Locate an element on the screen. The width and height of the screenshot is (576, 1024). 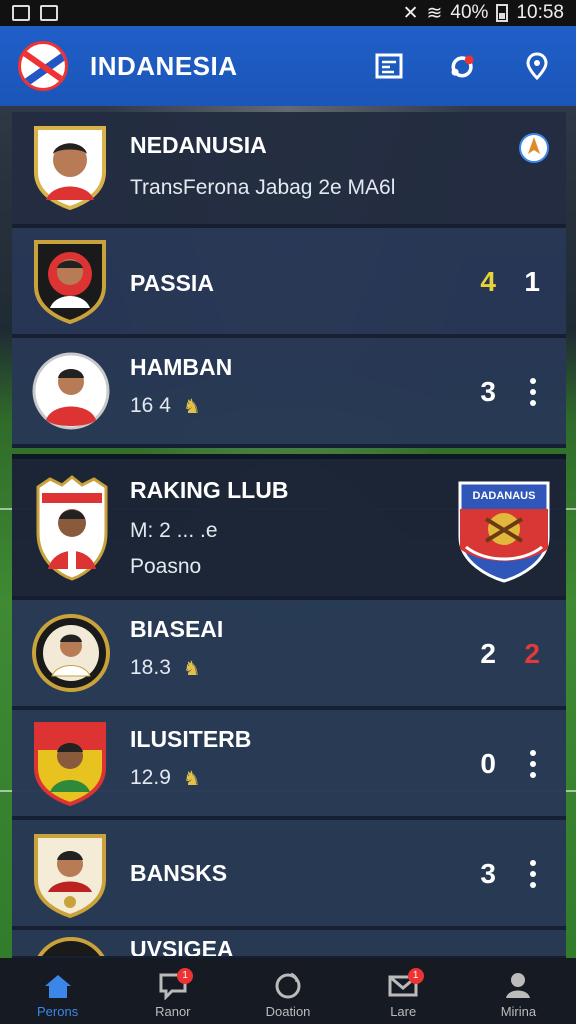
team-name: BANSKS is located at coordinates (179, 873).